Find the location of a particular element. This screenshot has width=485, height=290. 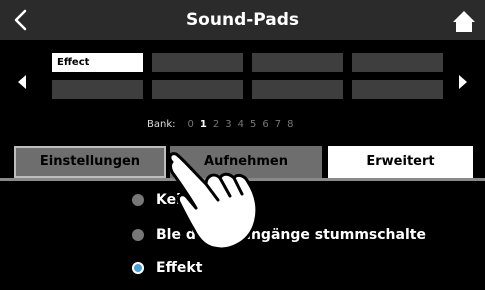

page-title: Sound-Pads is located at coordinates (242, 20).